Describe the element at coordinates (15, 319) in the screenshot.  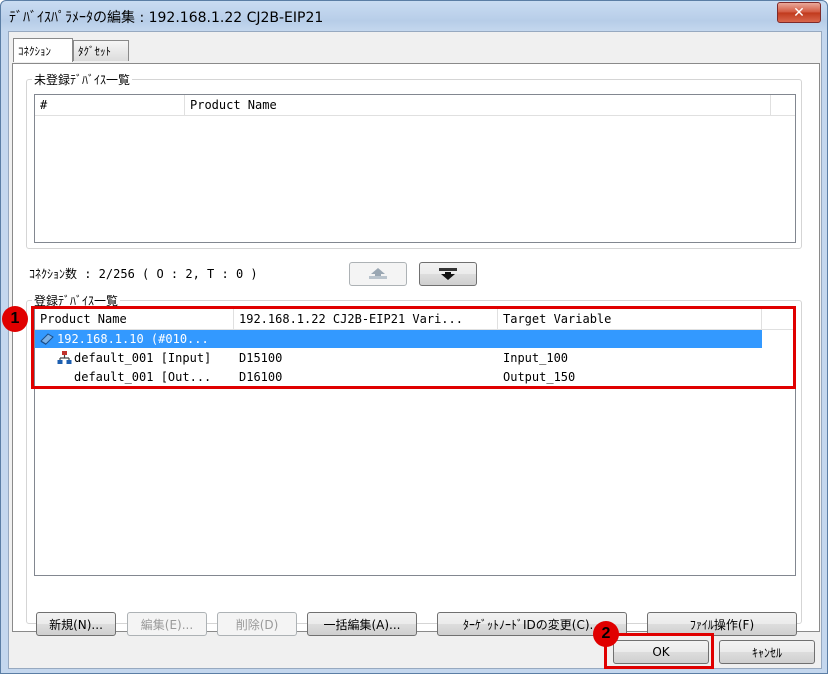
I see `step-marker-1: 1` at that location.